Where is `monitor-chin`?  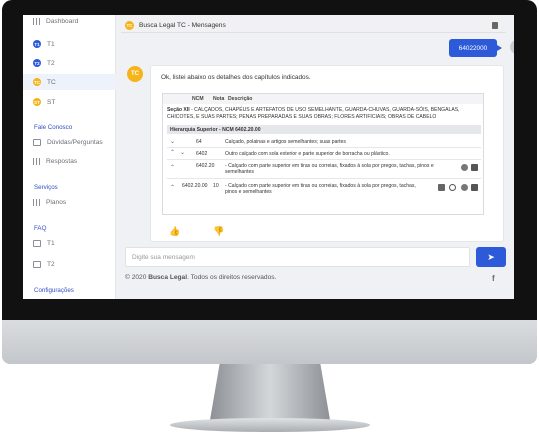
monitor-chin is located at coordinates (269, 342).